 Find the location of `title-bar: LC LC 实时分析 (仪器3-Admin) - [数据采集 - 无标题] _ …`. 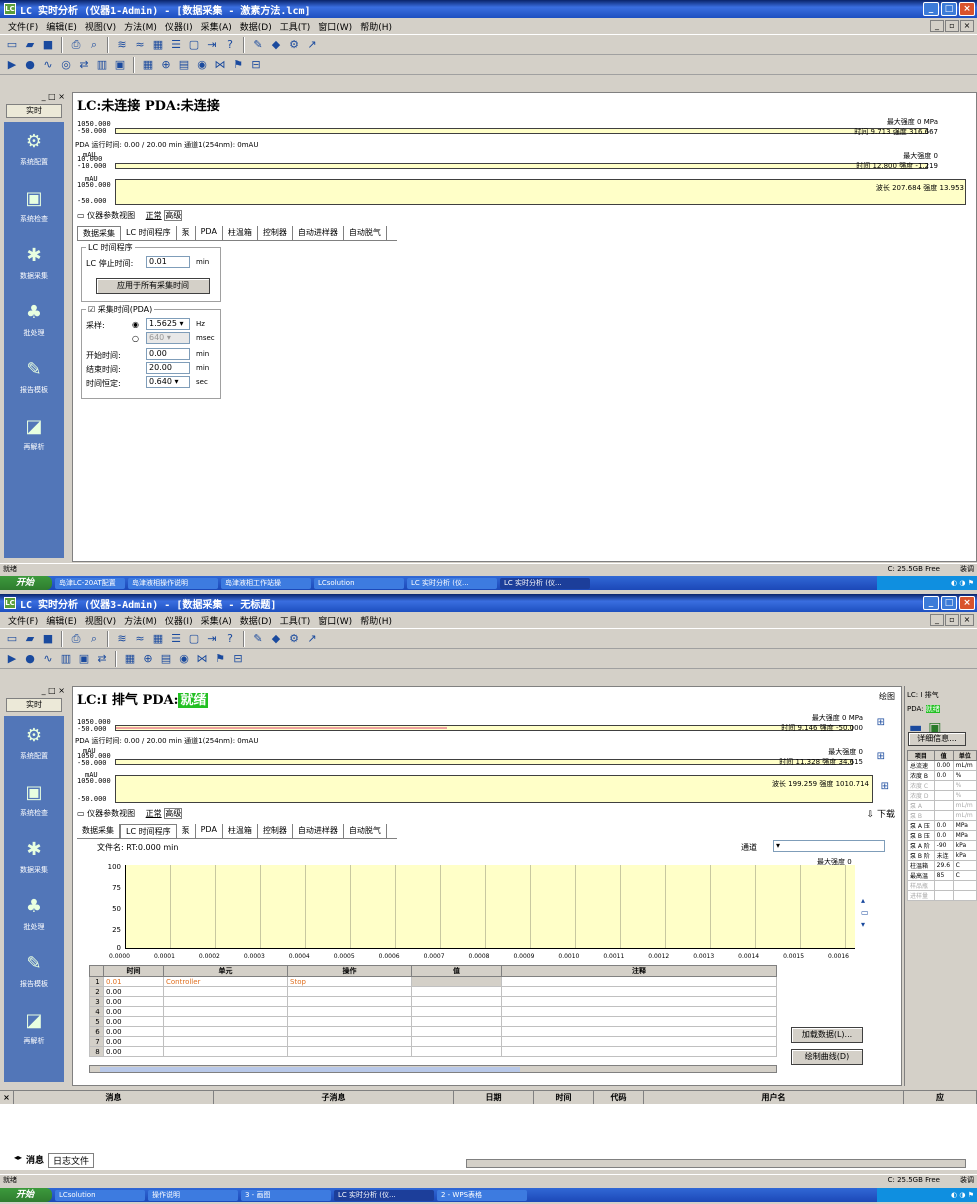

title-bar: LC LC 实时分析 (仪器3-Admin) - [数据采集 - 无标题] _ … is located at coordinates (488, 603).